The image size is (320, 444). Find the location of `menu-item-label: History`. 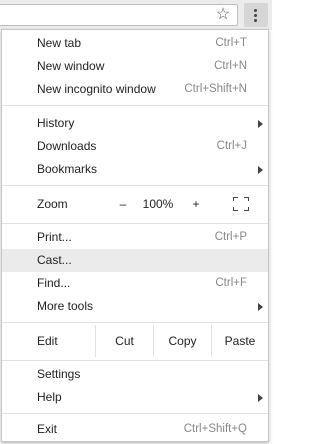

menu-item-label: History is located at coordinates (56, 123).